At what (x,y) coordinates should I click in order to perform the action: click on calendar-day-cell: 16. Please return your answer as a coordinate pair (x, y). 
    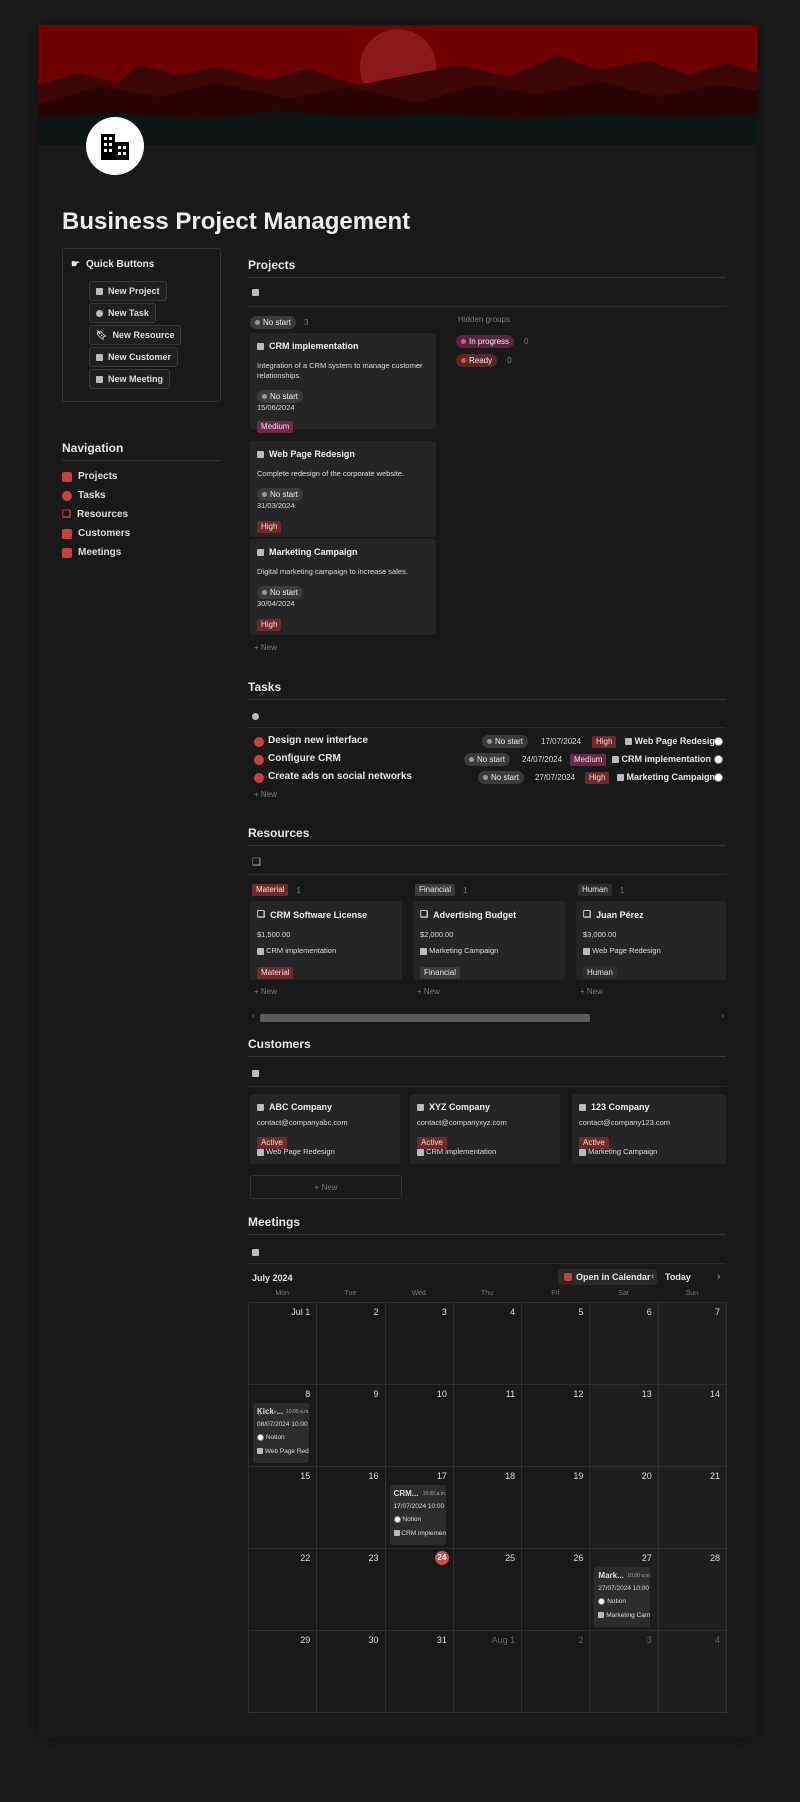
    Looking at the image, I should click on (351, 1508).